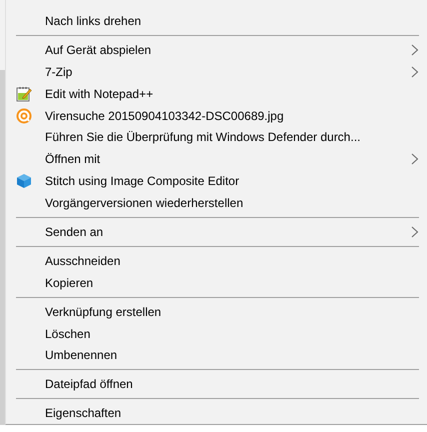  I want to click on menu-item: Stitch using Image Composite Editor, so click(216, 181).